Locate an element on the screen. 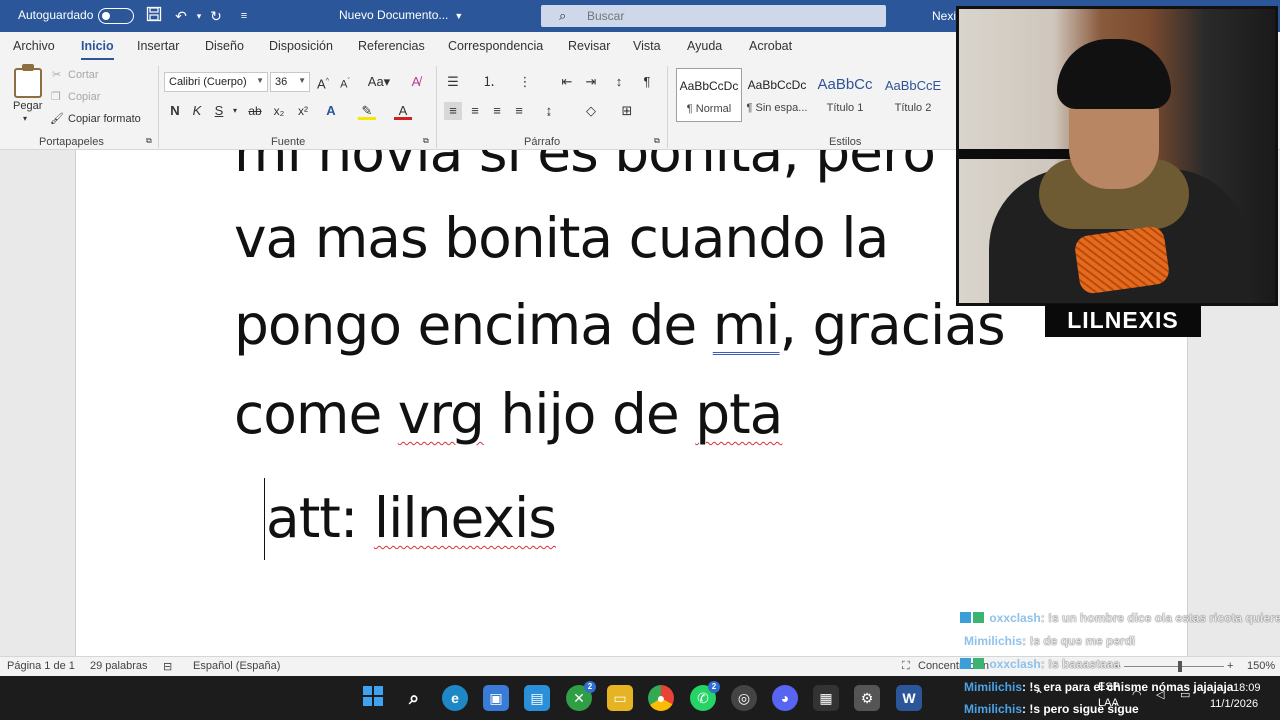  paste-dropdown-icon: ▾ is located at coordinates (25, 118).